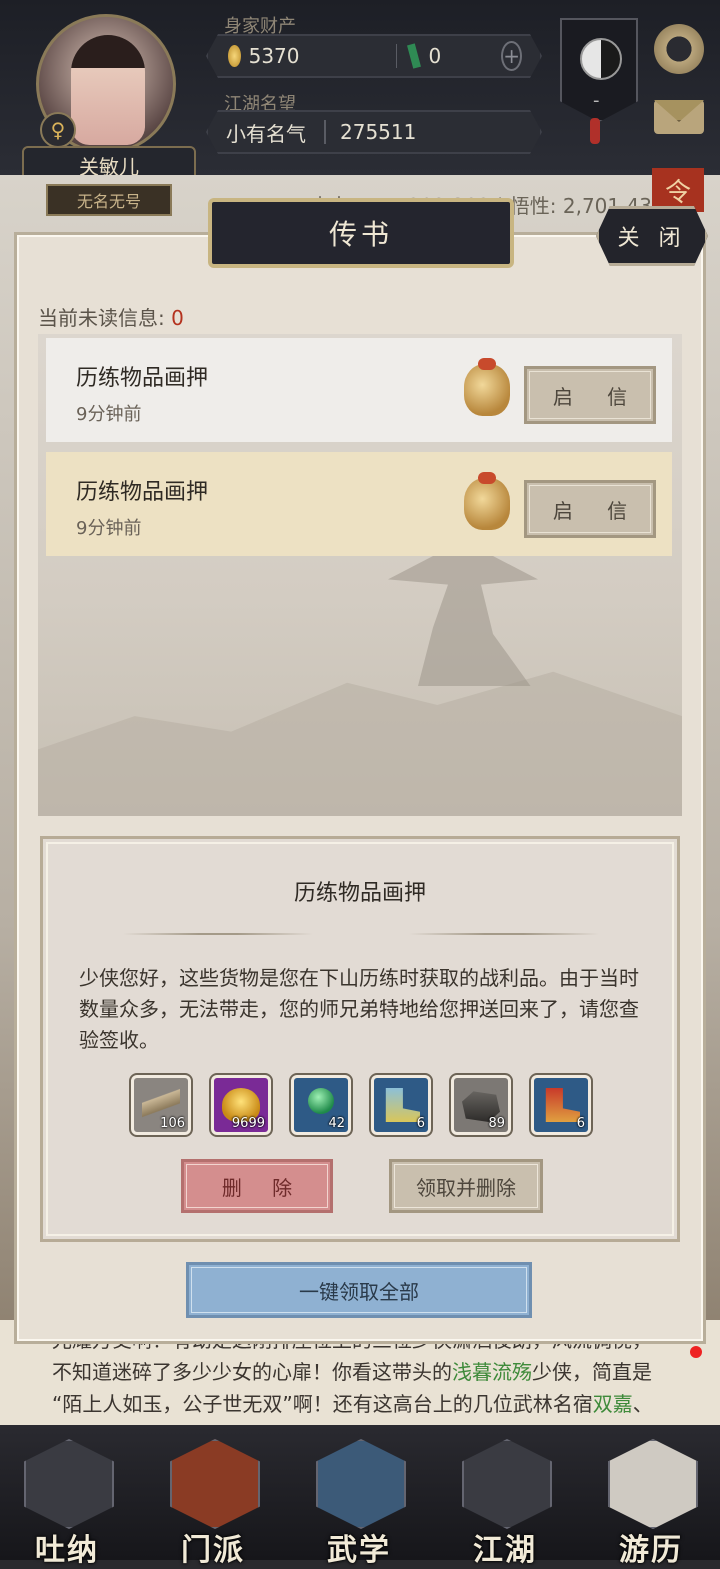 The image size is (720, 1569). Describe the element at coordinates (463, 621) in the screenshot. I see `ink-figure-art` at that location.